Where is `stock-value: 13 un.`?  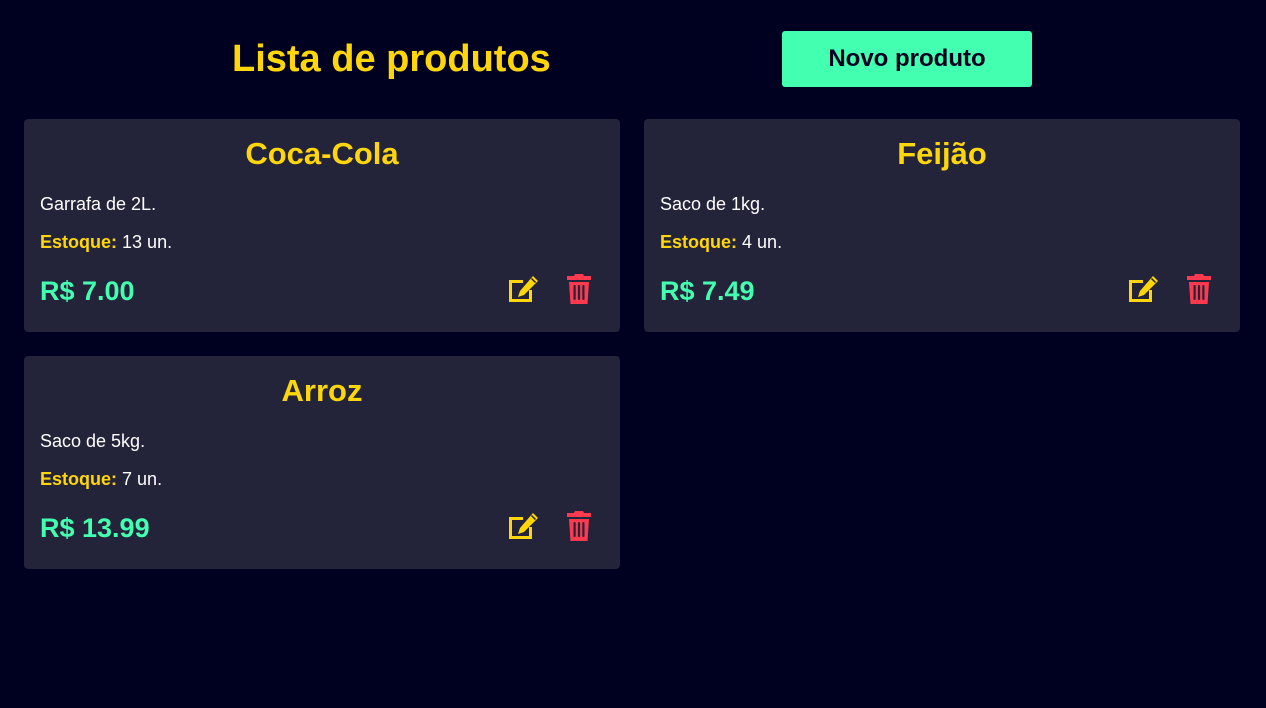
stock-value: 13 un. is located at coordinates (147, 242).